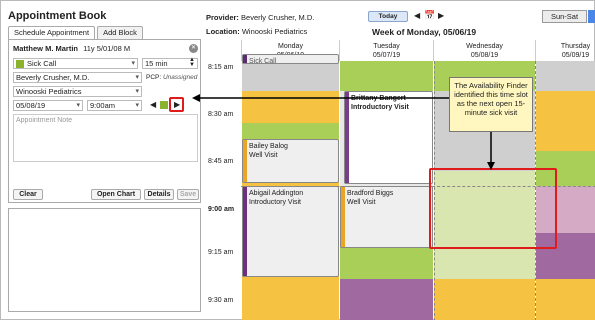 The height and width of the screenshot is (320, 595). I want to click on pointer-arrowhead-icon, so click(196, 98).